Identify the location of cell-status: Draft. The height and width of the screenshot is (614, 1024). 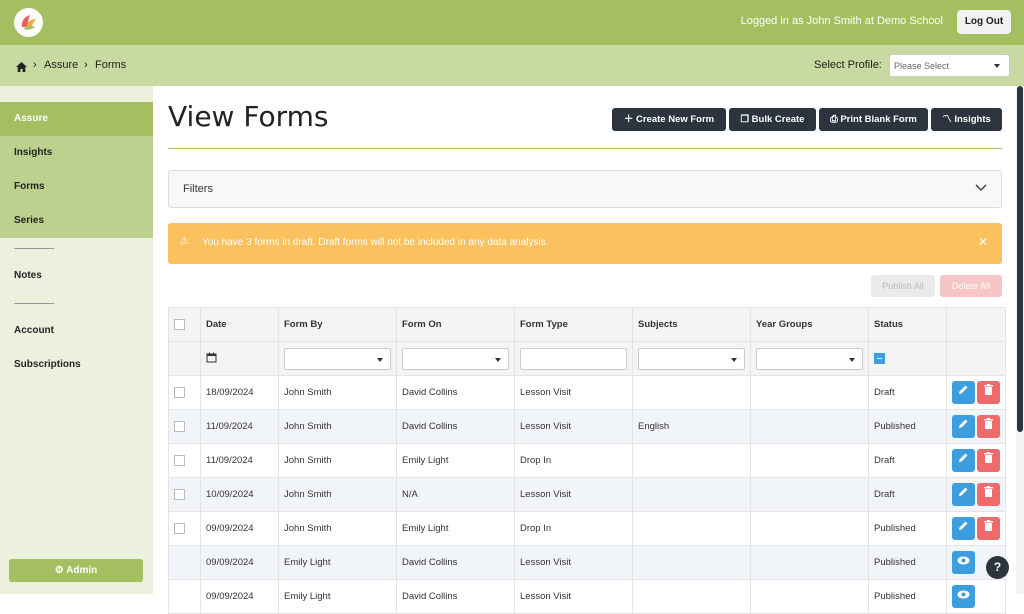
(907, 494).